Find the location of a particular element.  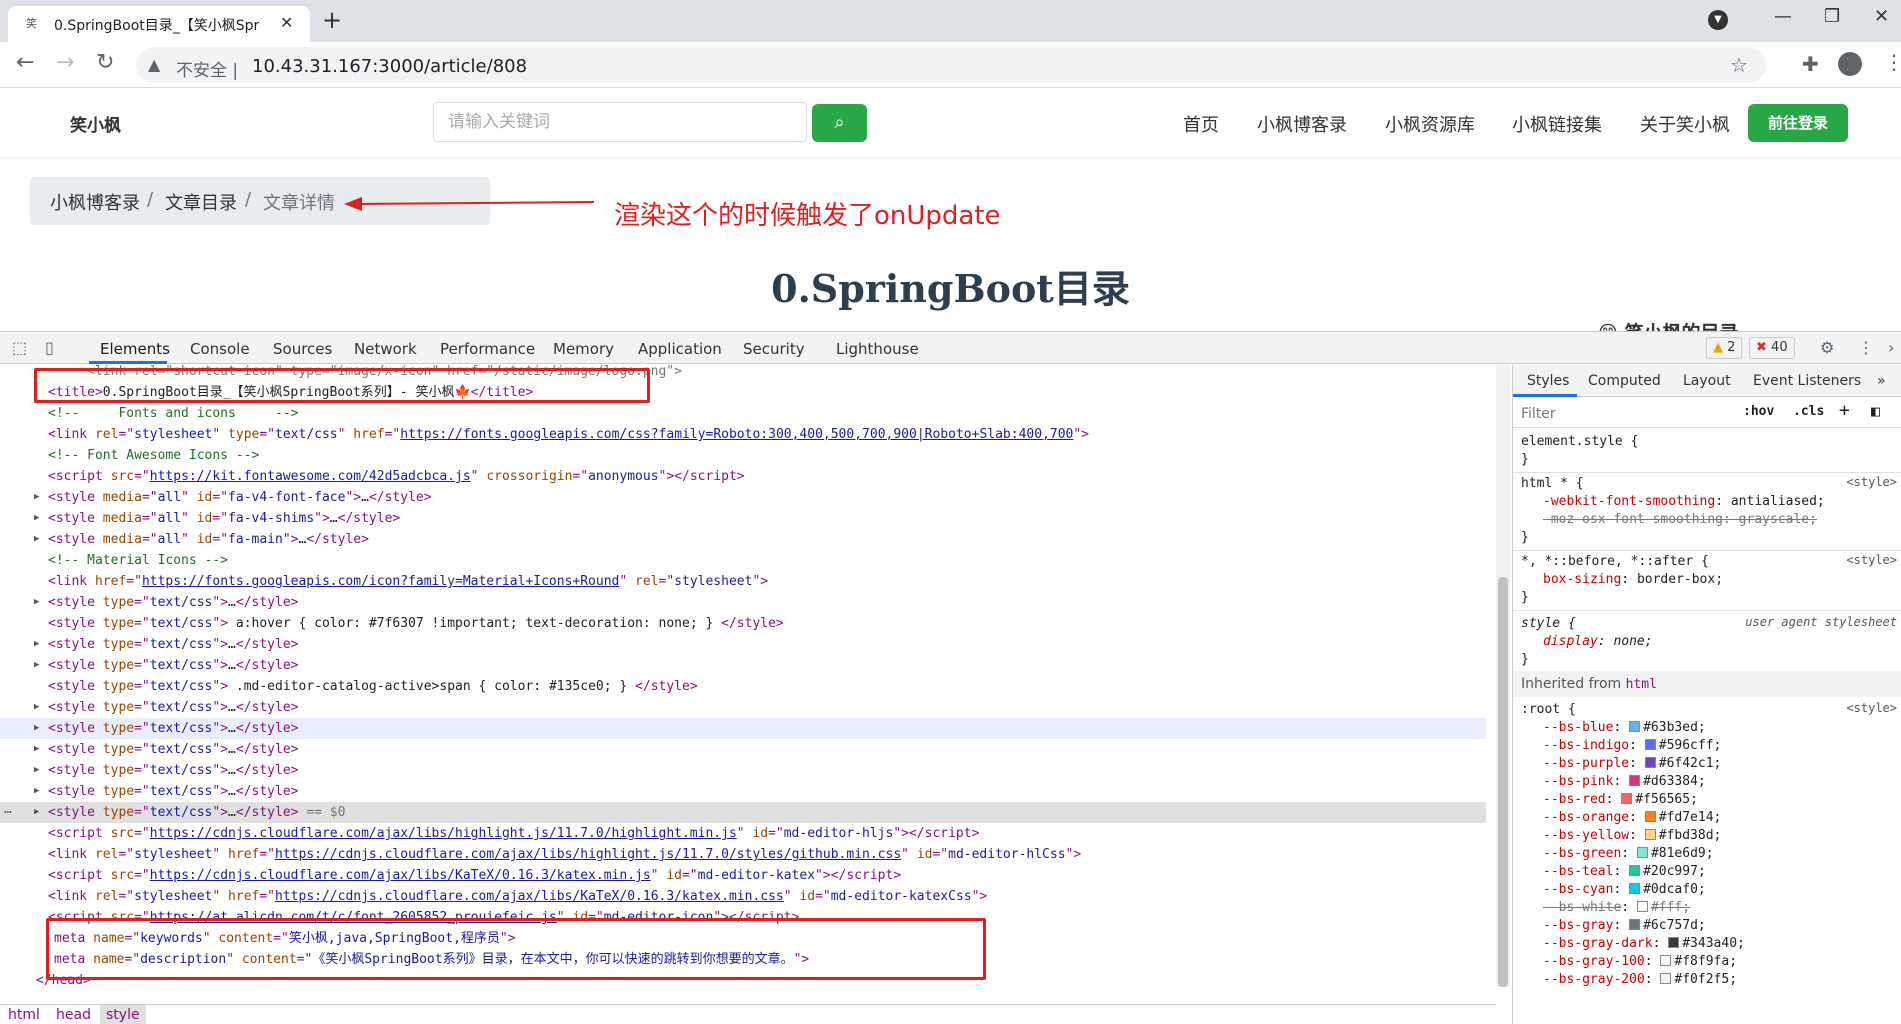

css-variable: --bs-orange: #fd7e14; is located at coordinates (1632, 818).